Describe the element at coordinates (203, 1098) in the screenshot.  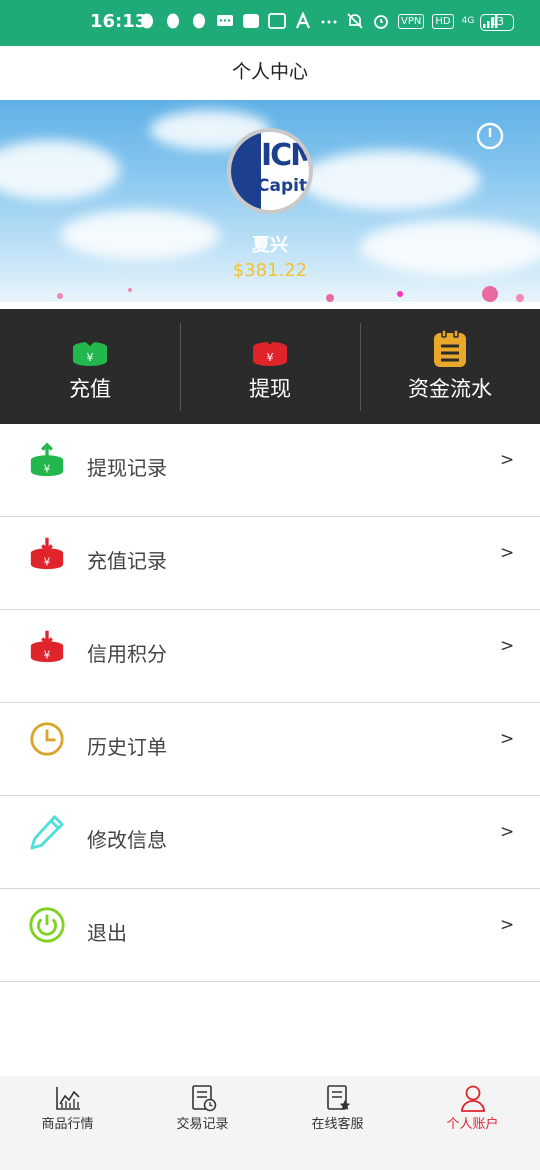
I see `document-clock-icon` at that location.